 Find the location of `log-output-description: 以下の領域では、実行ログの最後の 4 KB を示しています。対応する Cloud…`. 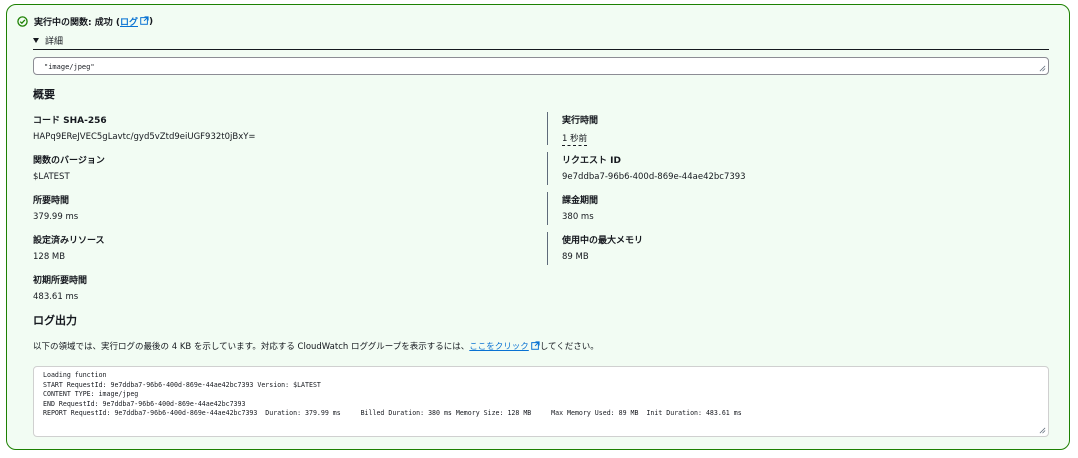

log-output-description: 以下の領域では、実行ログの最後の 4 KB を示しています。対応する Cloud… is located at coordinates (316, 346).